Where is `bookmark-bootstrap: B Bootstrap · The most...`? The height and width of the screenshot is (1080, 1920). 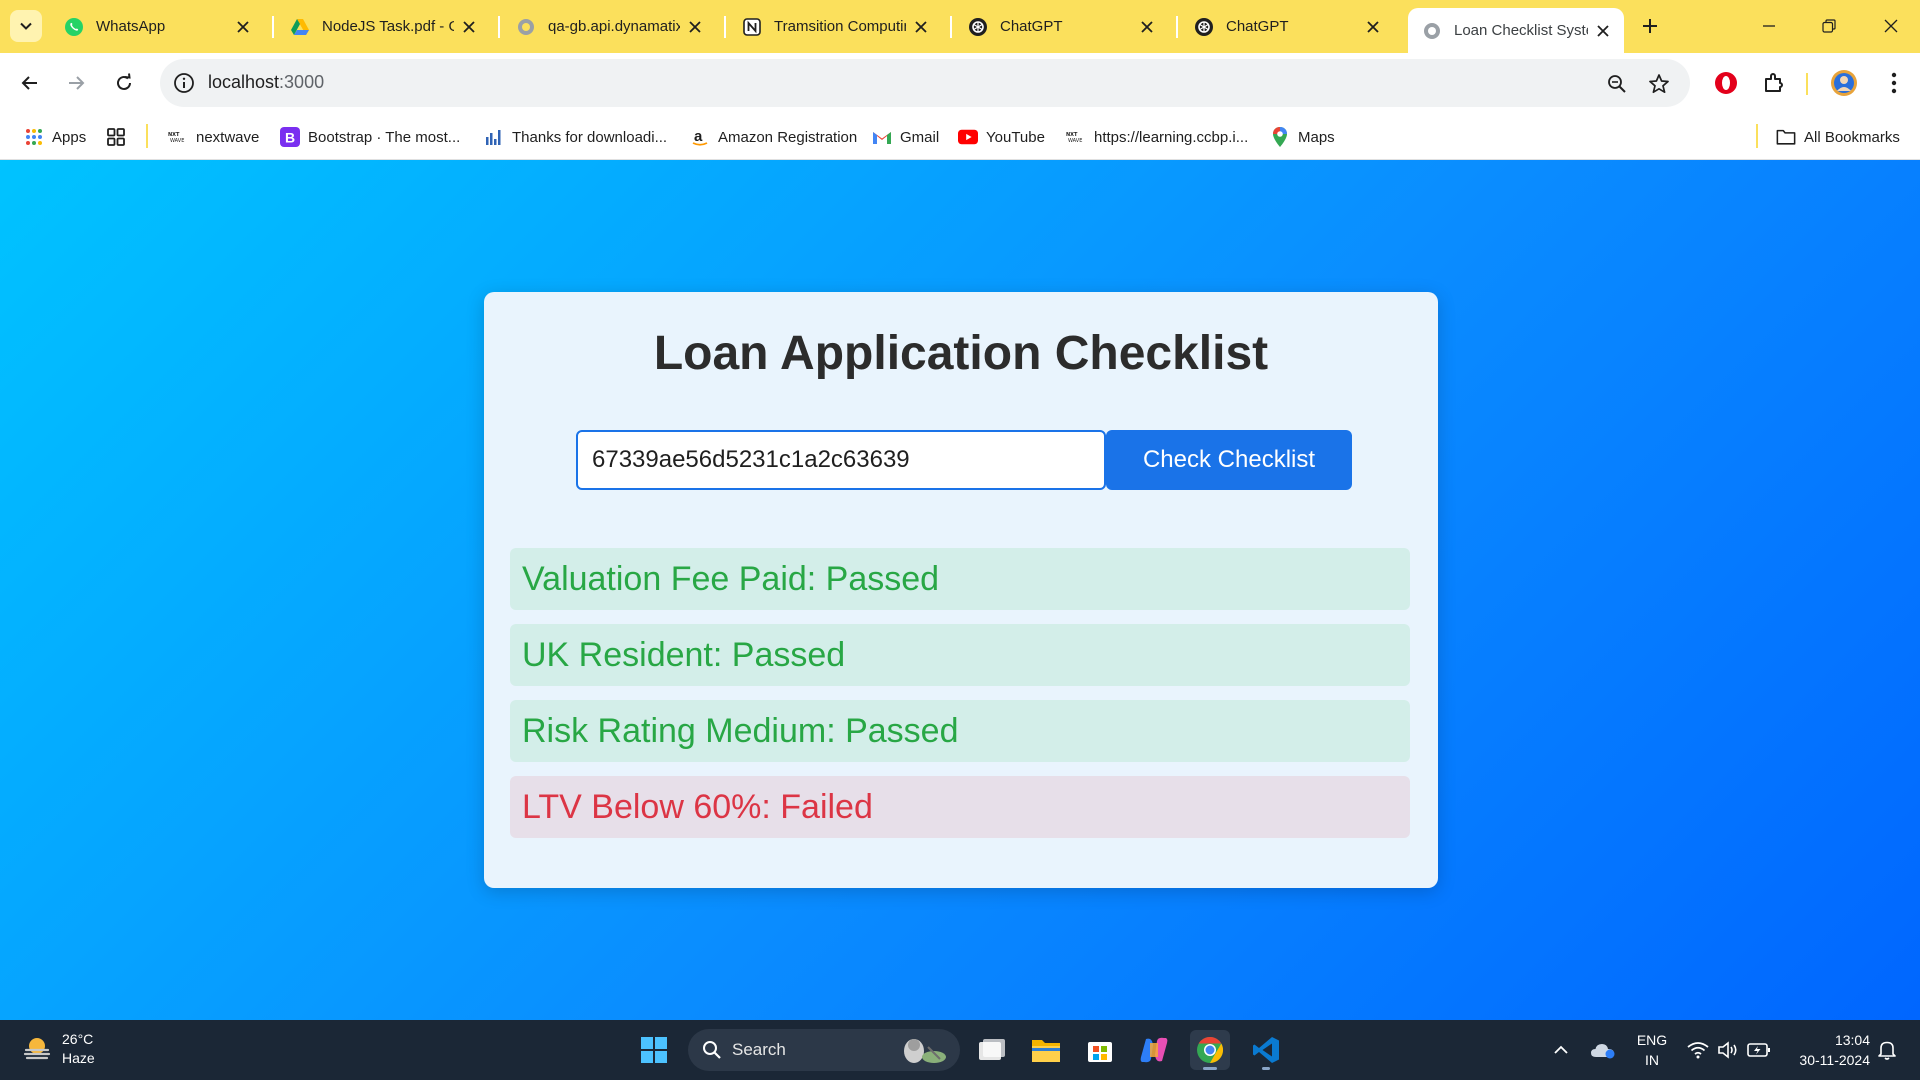
bookmark-bootstrap: B Bootstrap · The most... is located at coordinates (370, 137).